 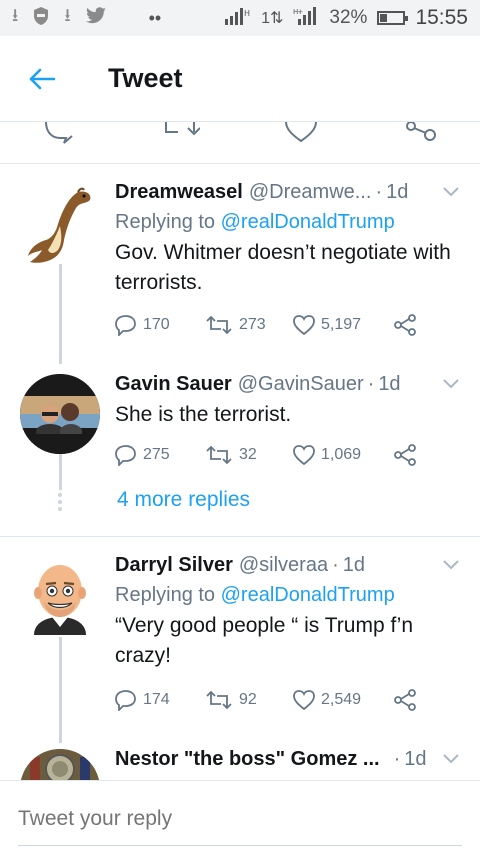 What do you see at coordinates (249, 455) in the screenshot?
I see `retweet-button: 32` at bounding box center [249, 455].